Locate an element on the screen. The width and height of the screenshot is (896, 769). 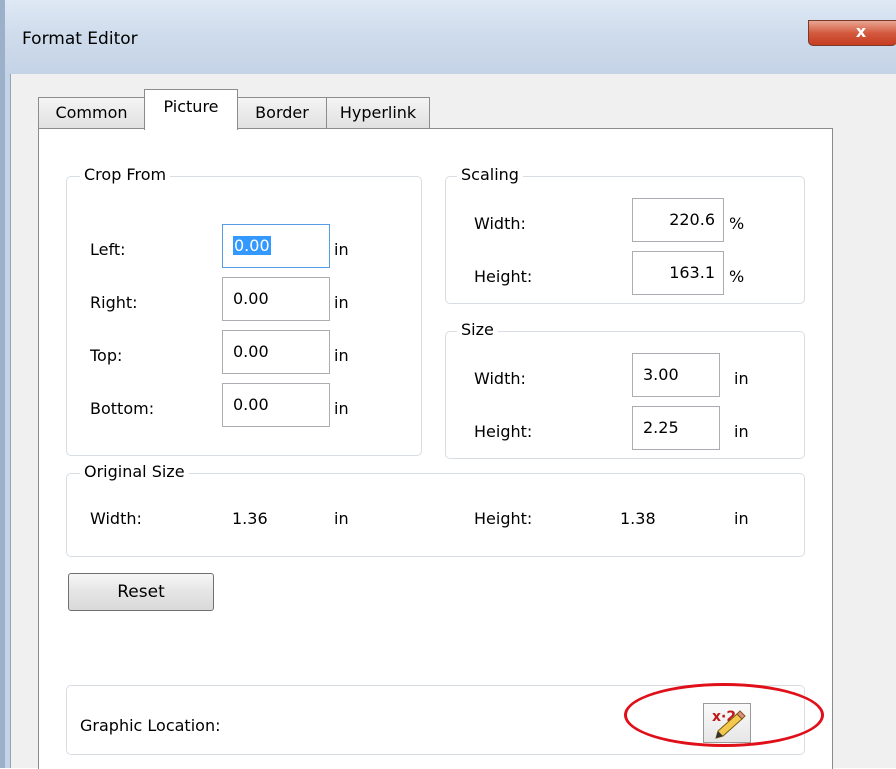
scaling-width-unit: % is located at coordinates (737, 223).